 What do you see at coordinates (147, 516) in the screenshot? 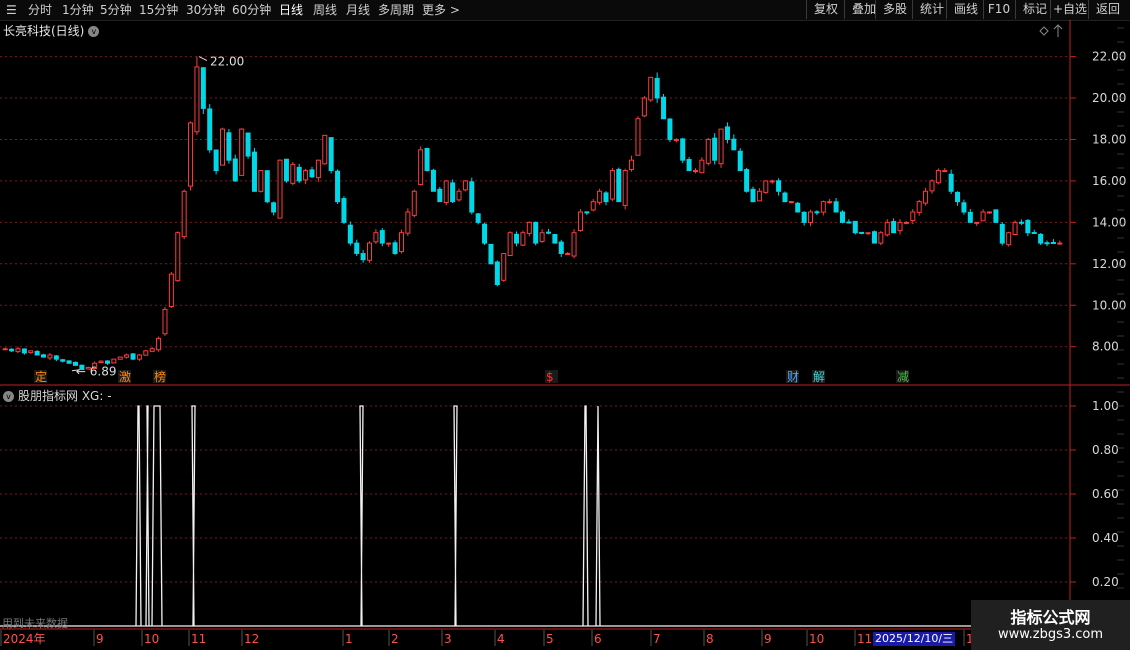
I see `signal-pulse` at bounding box center [147, 516].